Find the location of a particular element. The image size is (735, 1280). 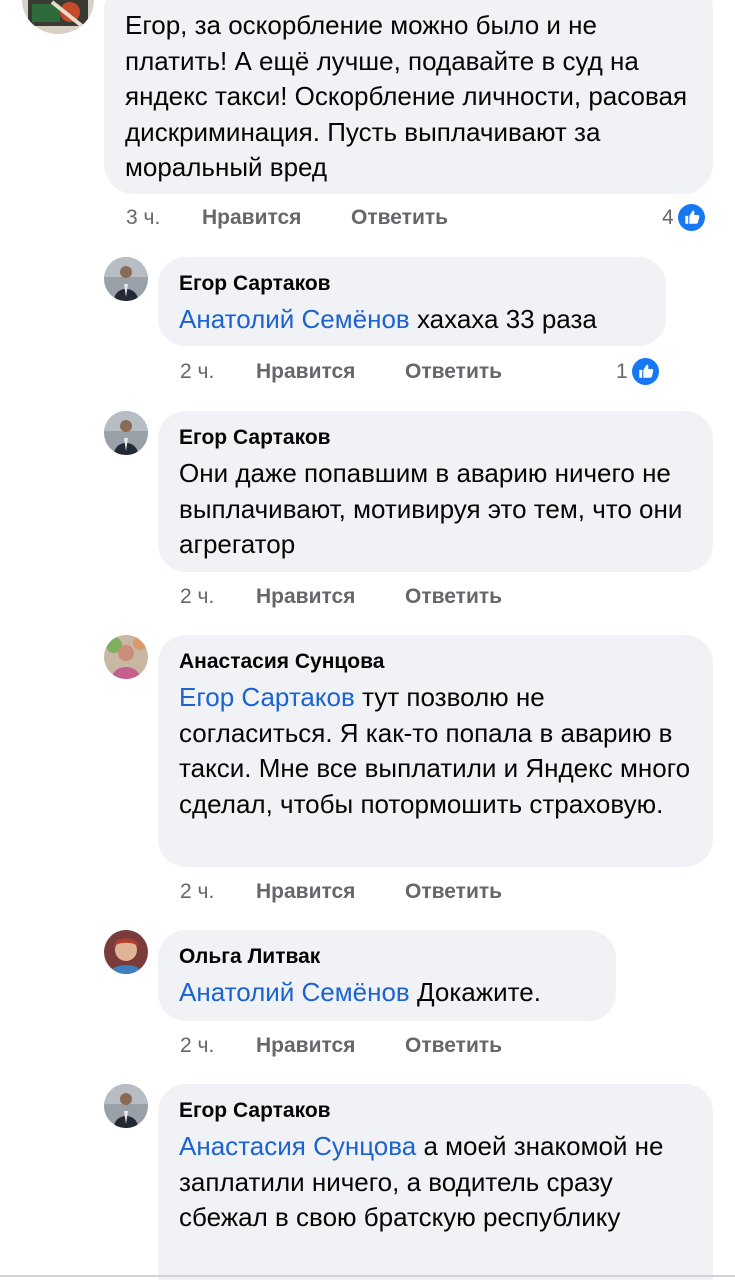

divider is located at coordinates (367, 1276).